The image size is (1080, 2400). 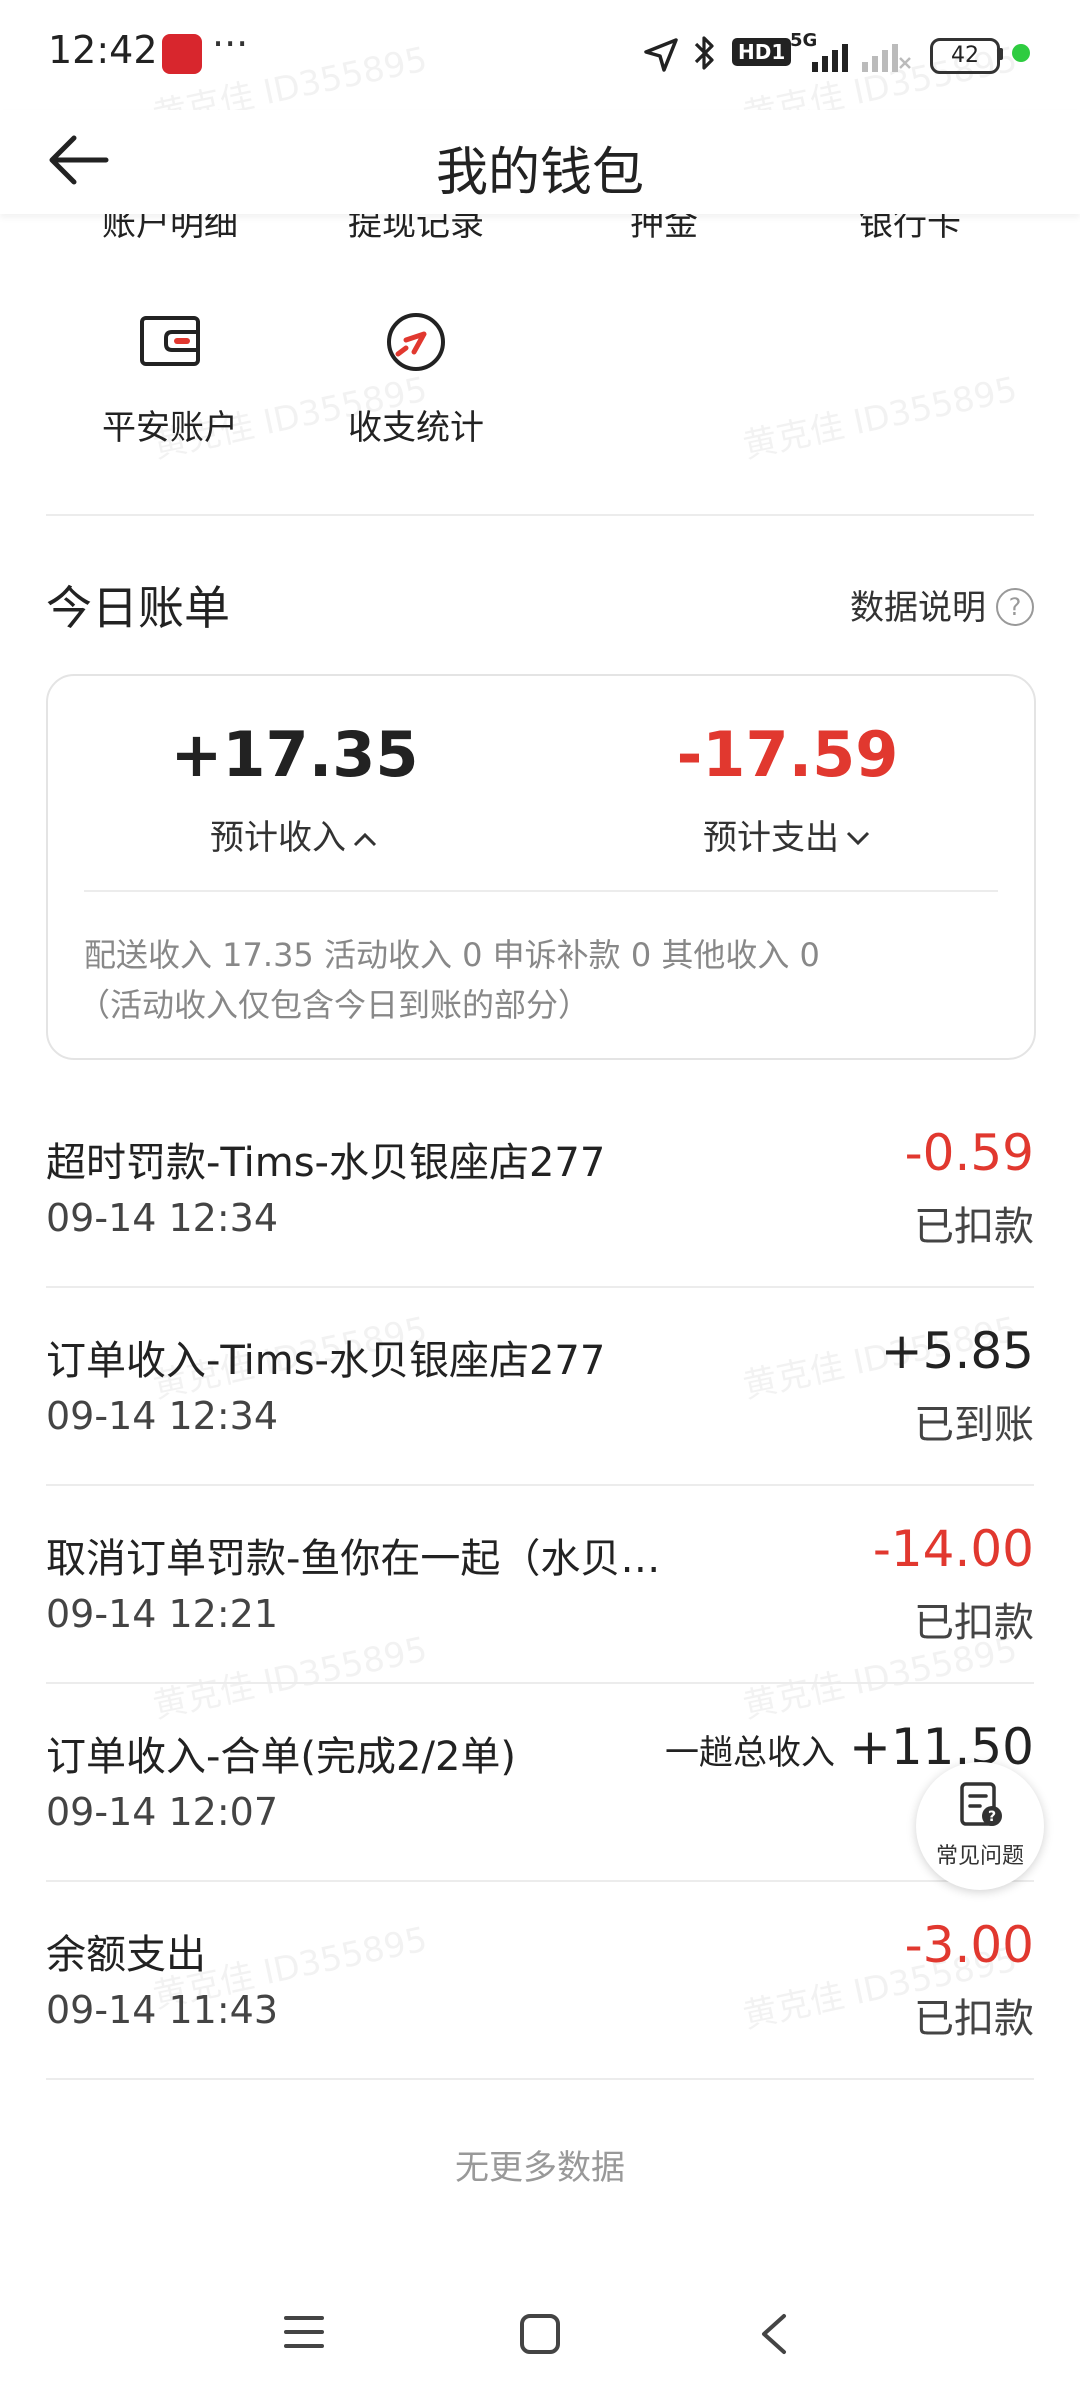 What do you see at coordinates (957, 1351) in the screenshot?
I see `transaction-amount: +5.85` at bounding box center [957, 1351].